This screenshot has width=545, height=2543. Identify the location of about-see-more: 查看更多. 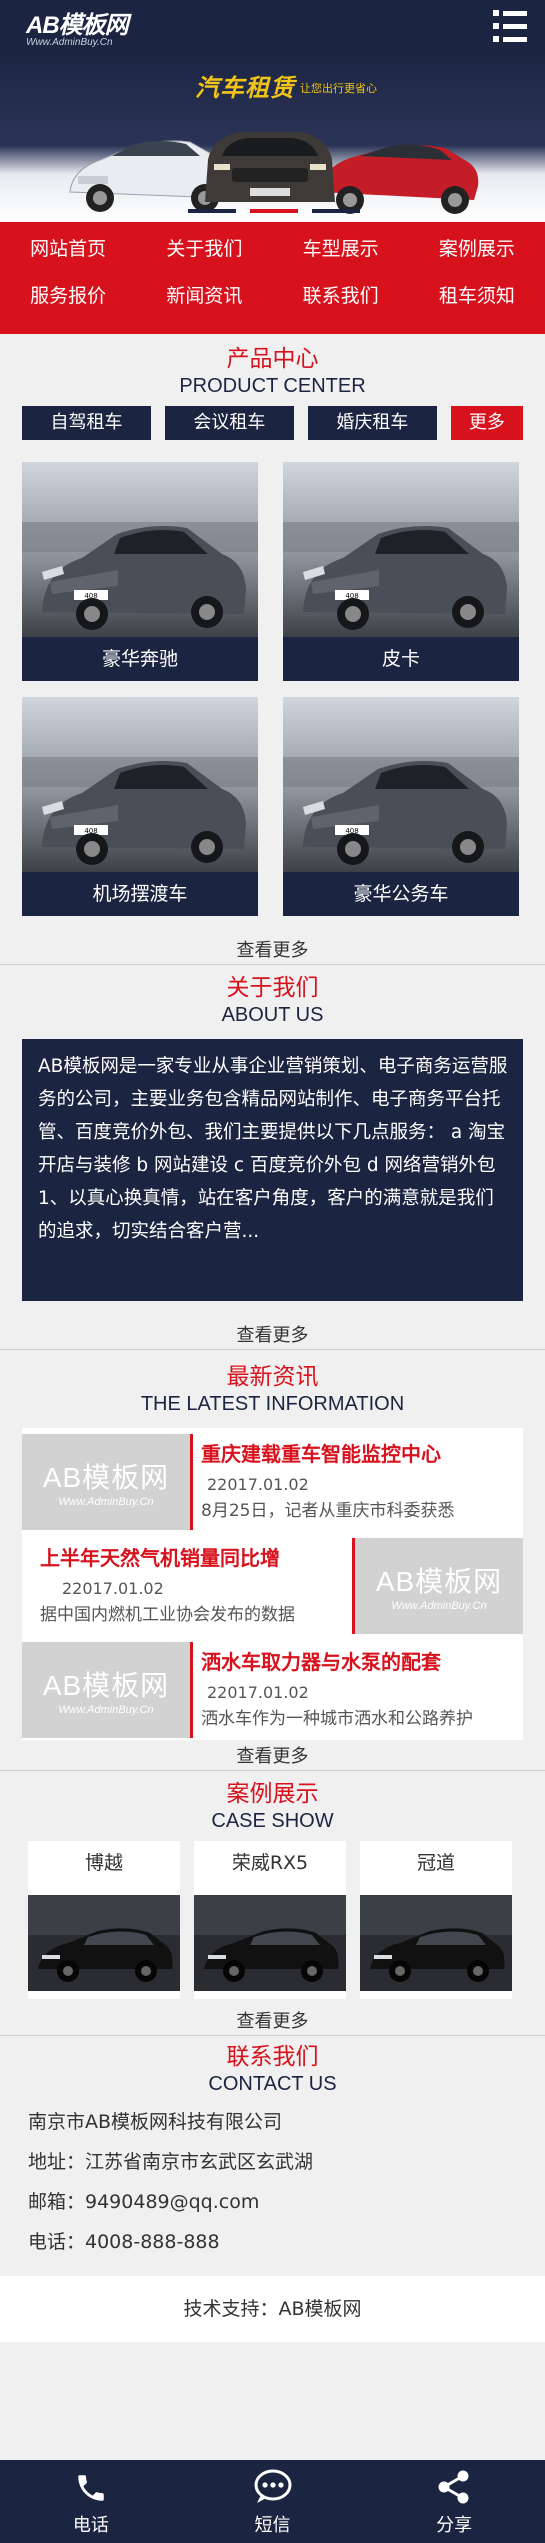
(272, 1336).